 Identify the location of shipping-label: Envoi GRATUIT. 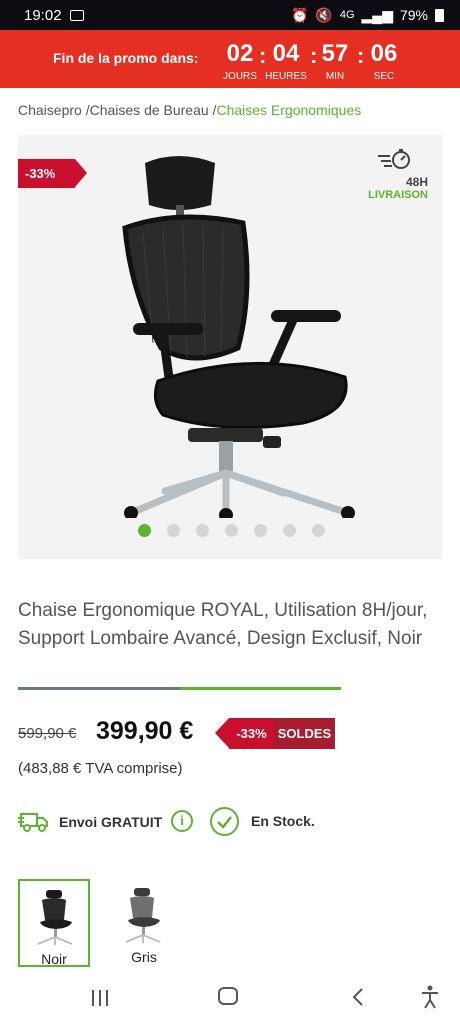
(111, 822).